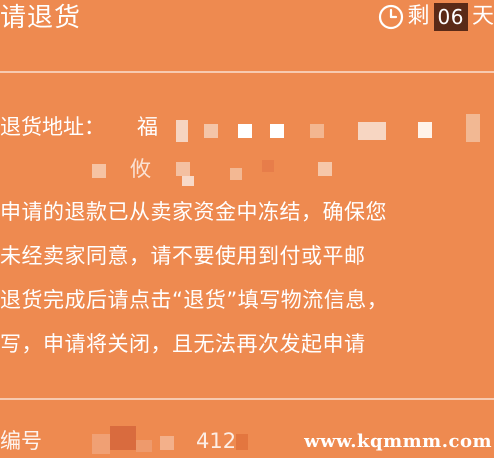 The image size is (494, 458). I want to click on countdown: 剩 06 天, so click(436, 17).